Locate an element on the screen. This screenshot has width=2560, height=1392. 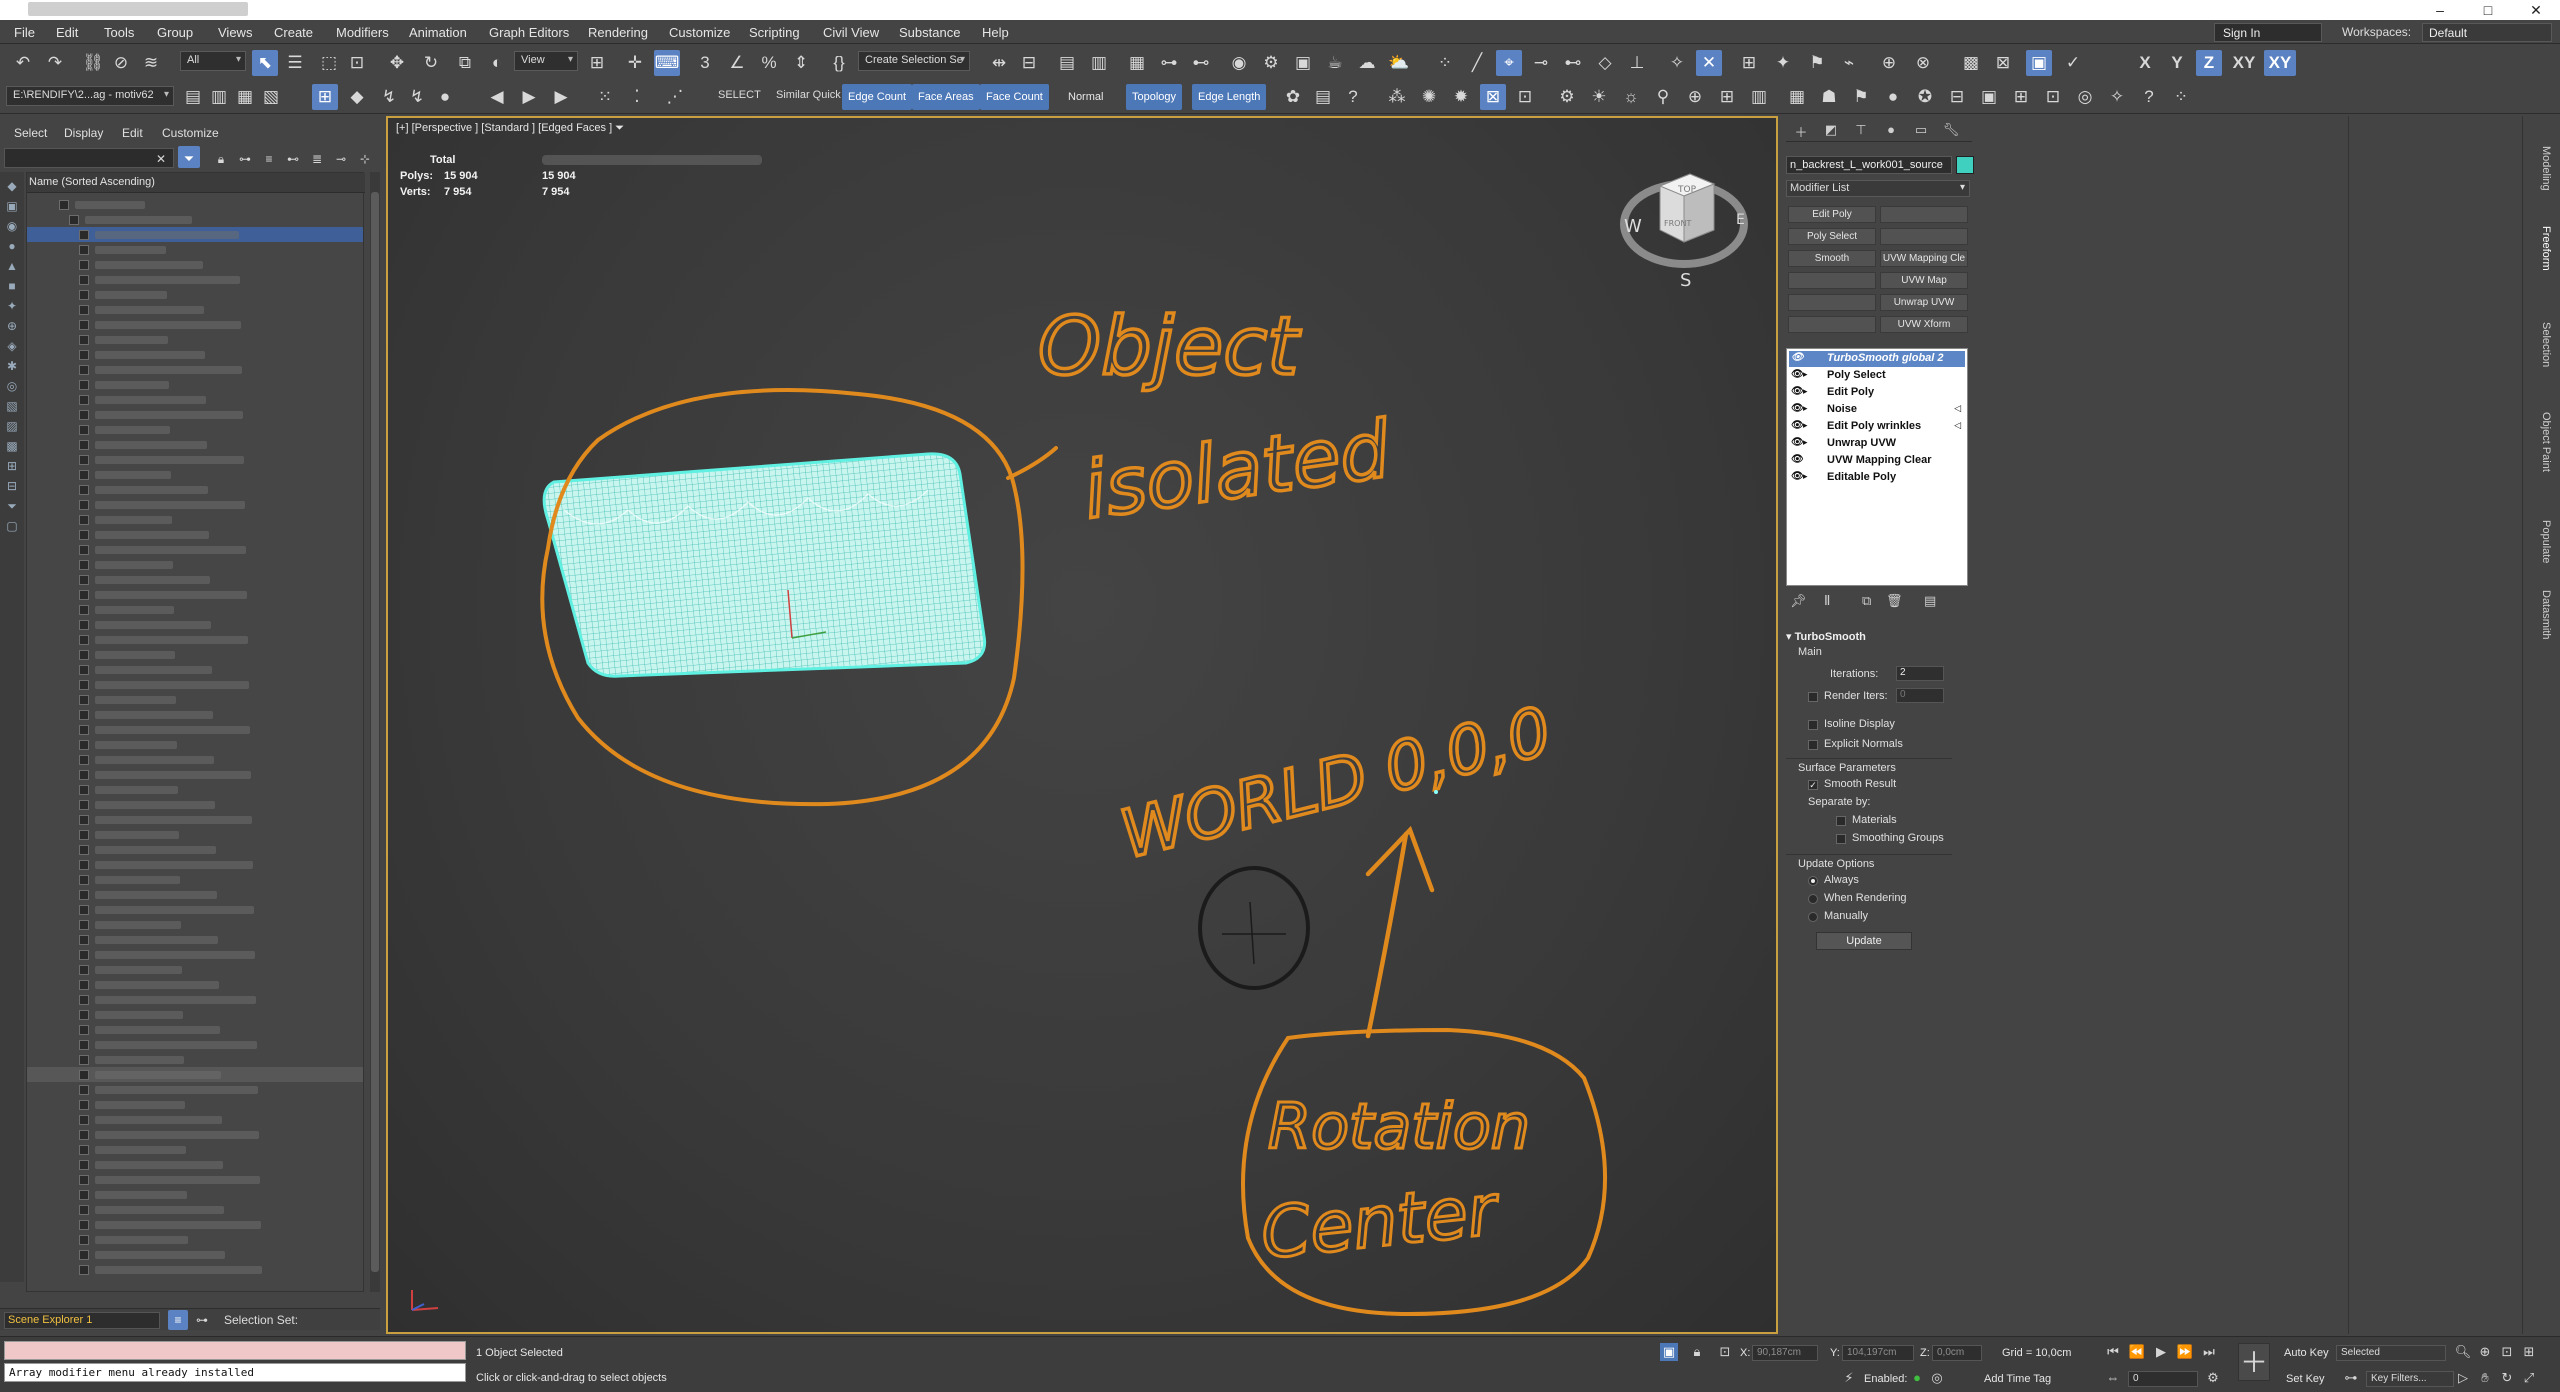
turbosmooth-rollout-title: ▾ TurboSmooth is located at coordinates (1826, 636).